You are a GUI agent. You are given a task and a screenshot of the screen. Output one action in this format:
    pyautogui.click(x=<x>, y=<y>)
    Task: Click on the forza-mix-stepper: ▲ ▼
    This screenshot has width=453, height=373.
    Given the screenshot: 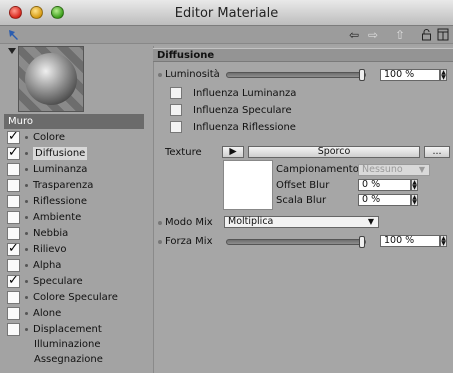 What is the action you would take?
    pyautogui.click(x=443, y=241)
    